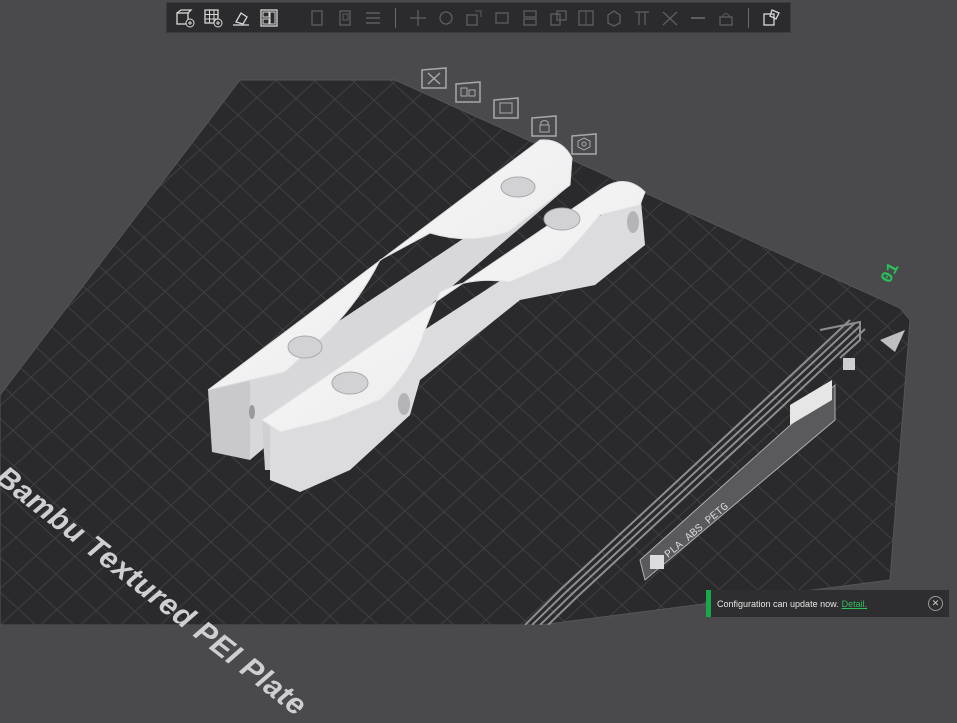 This screenshot has width=957, height=723. What do you see at coordinates (558, 18) in the screenshot?
I see `split-objects-icon` at bounding box center [558, 18].